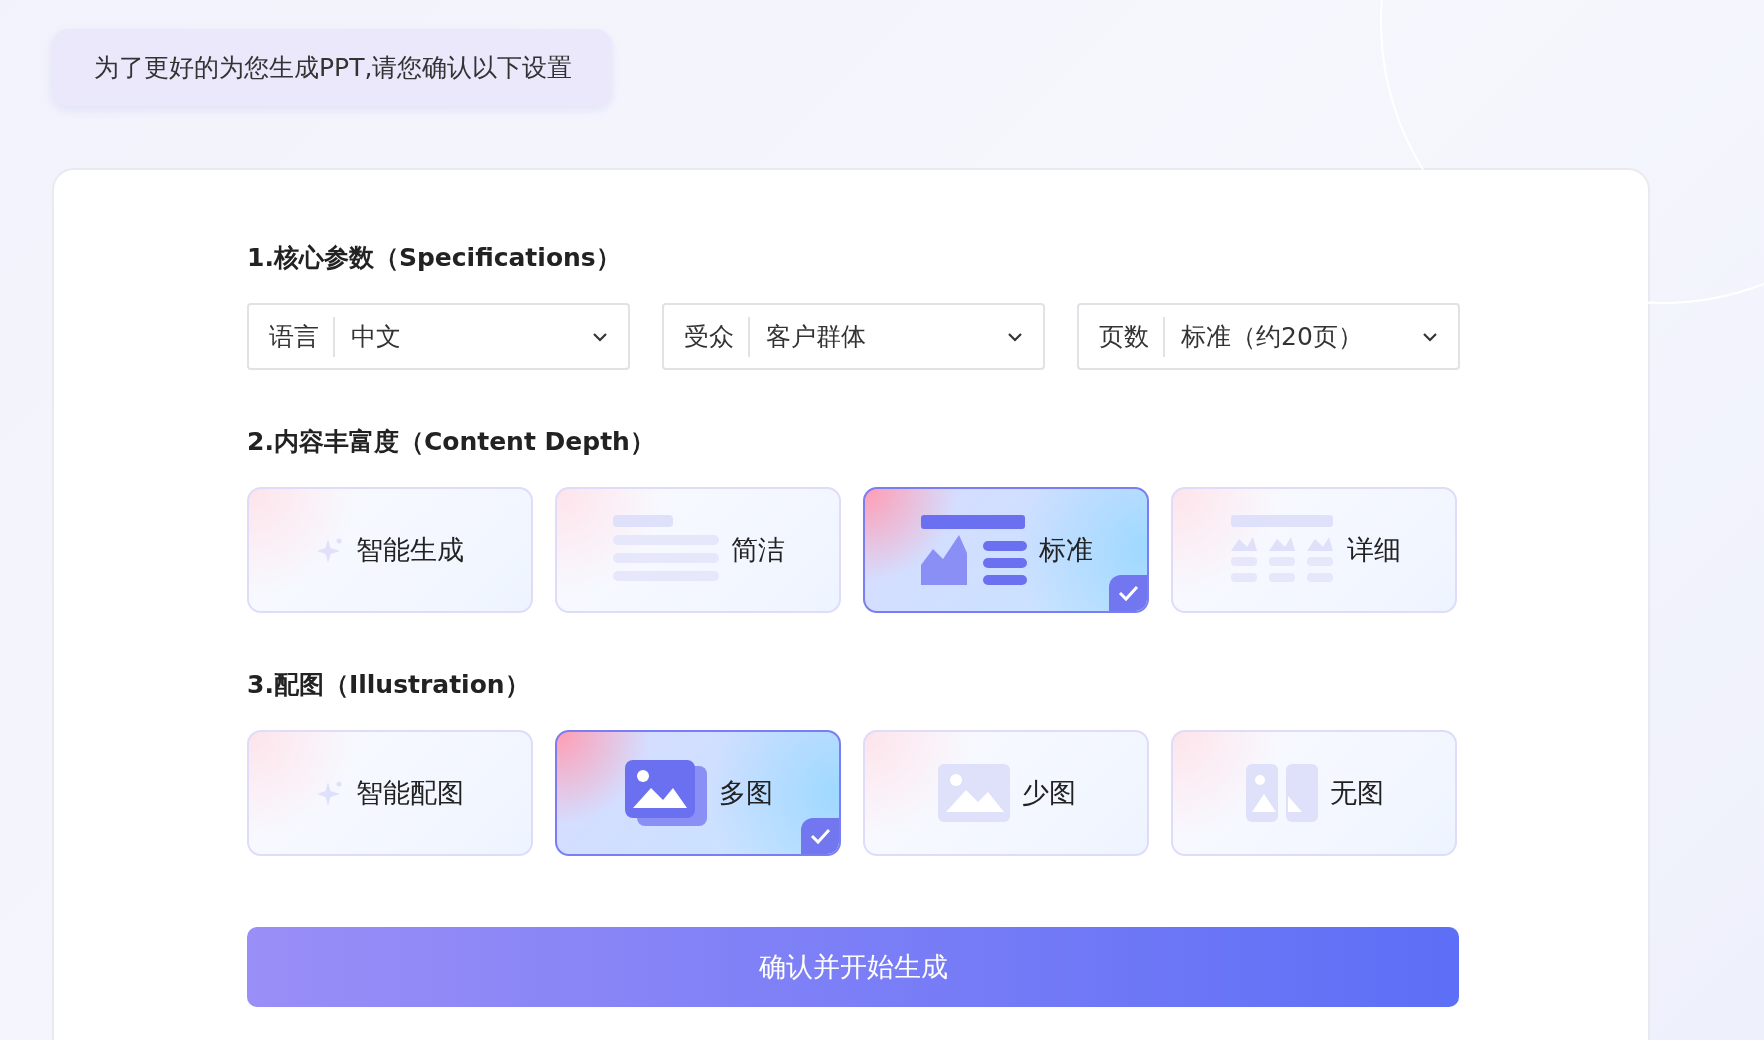  What do you see at coordinates (717, 336) in the screenshot?
I see `dropdown-label: 受众` at bounding box center [717, 336].